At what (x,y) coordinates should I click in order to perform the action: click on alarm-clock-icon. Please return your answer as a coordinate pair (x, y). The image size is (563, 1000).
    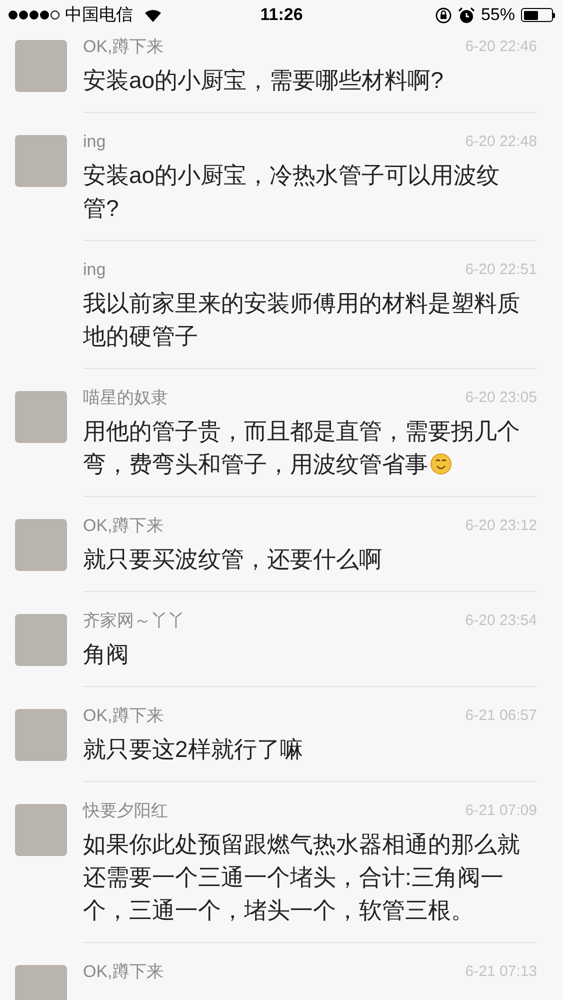
    Looking at the image, I should click on (466, 15).